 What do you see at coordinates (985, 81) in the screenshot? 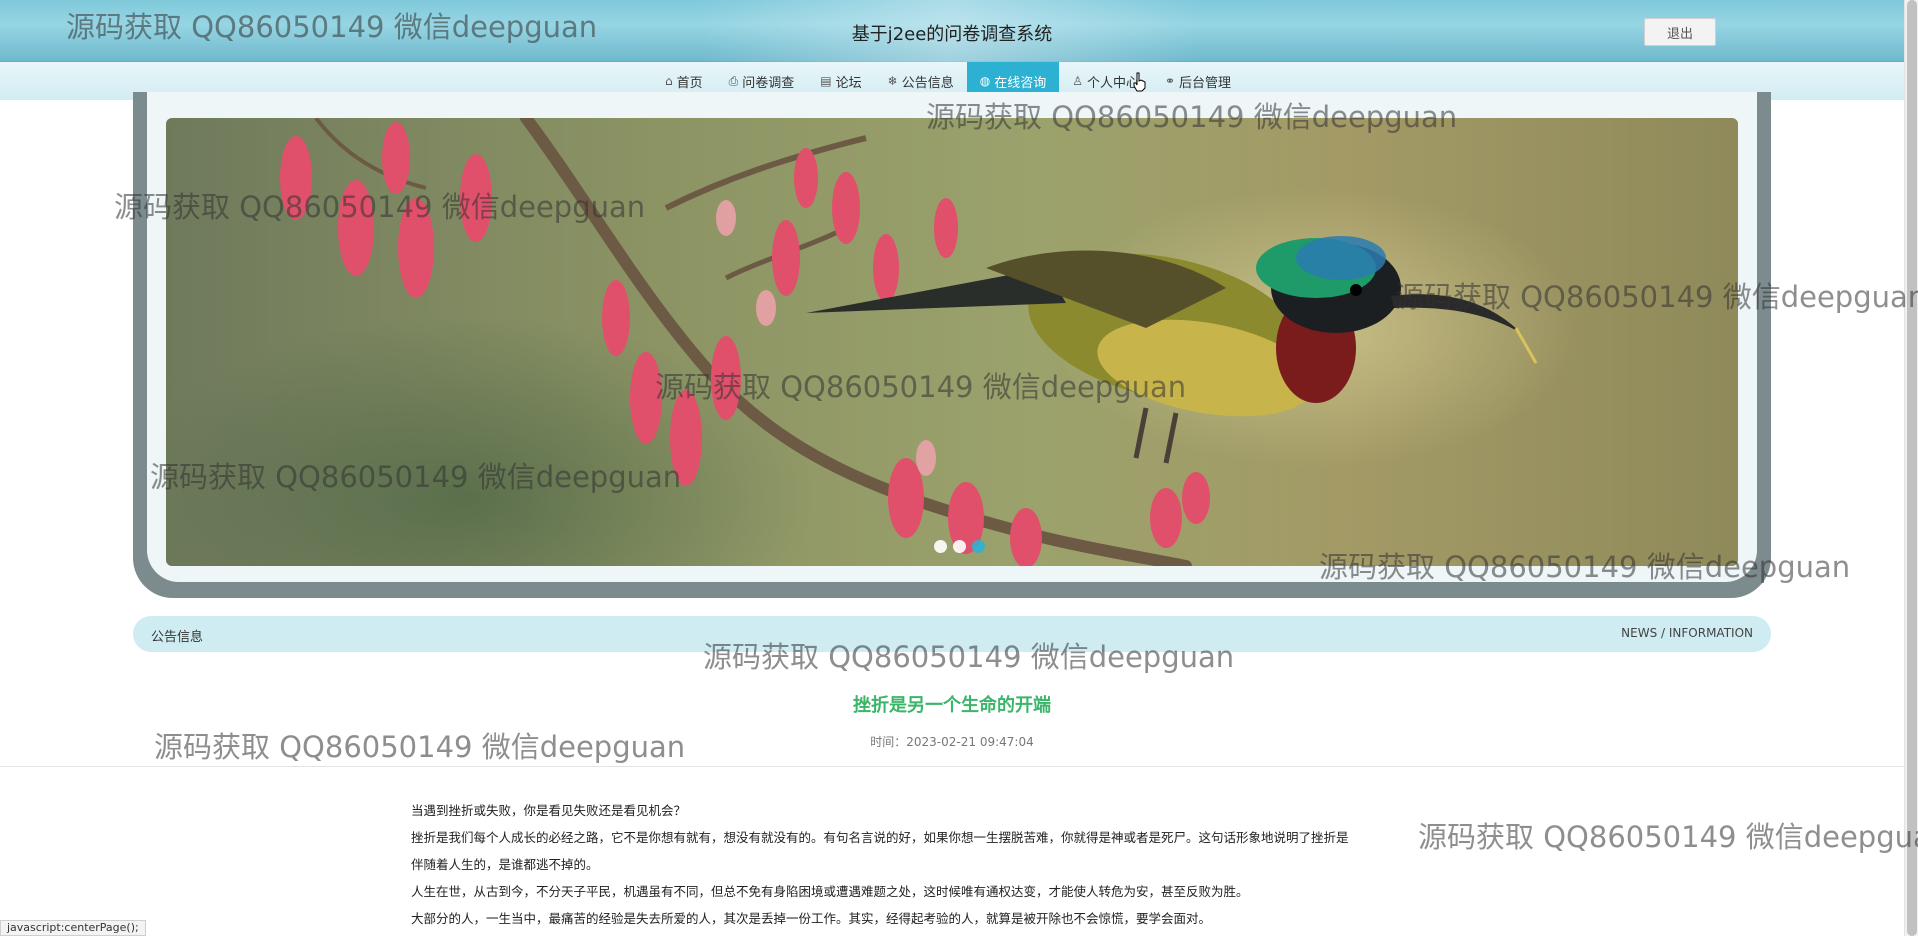
I see `globe-icon: ◍` at bounding box center [985, 81].